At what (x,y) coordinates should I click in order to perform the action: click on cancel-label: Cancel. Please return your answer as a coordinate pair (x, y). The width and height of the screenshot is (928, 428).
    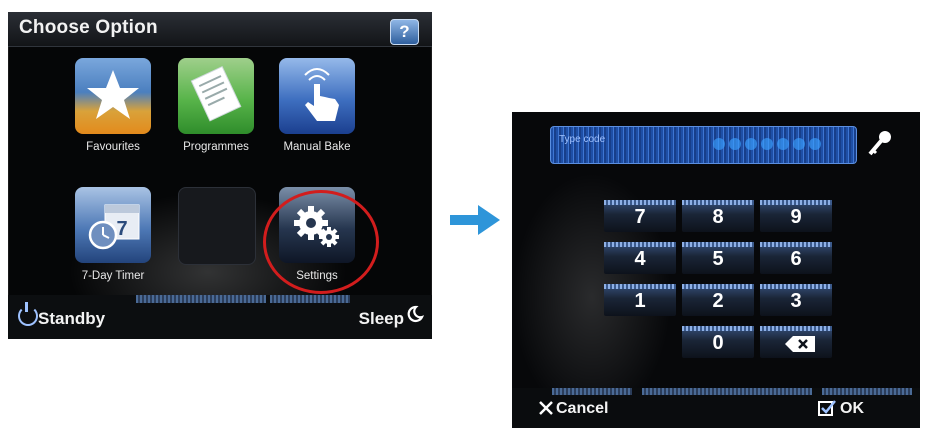
    Looking at the image, I should click on (582, 408).